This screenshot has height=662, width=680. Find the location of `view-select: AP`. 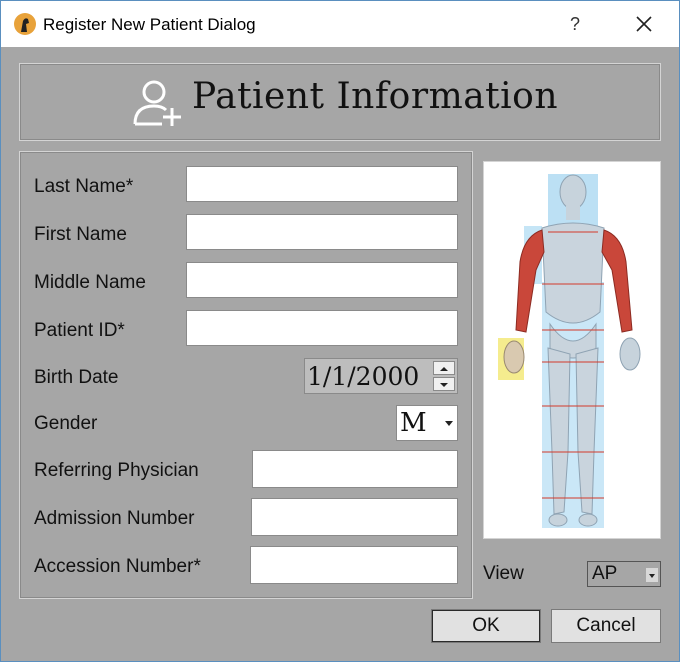

view-select: AP is located at coordinates (624, 574).